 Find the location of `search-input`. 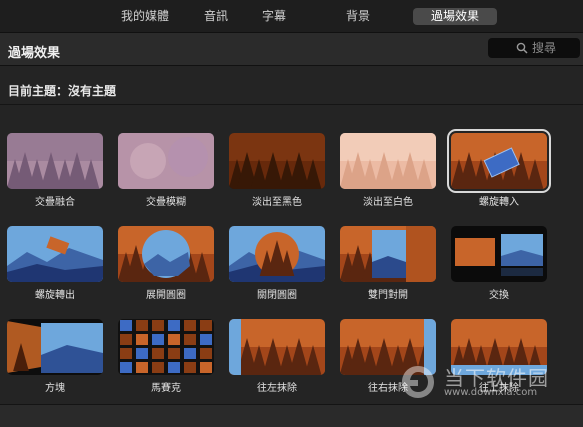

search-input is located at coordinates (554, 48).